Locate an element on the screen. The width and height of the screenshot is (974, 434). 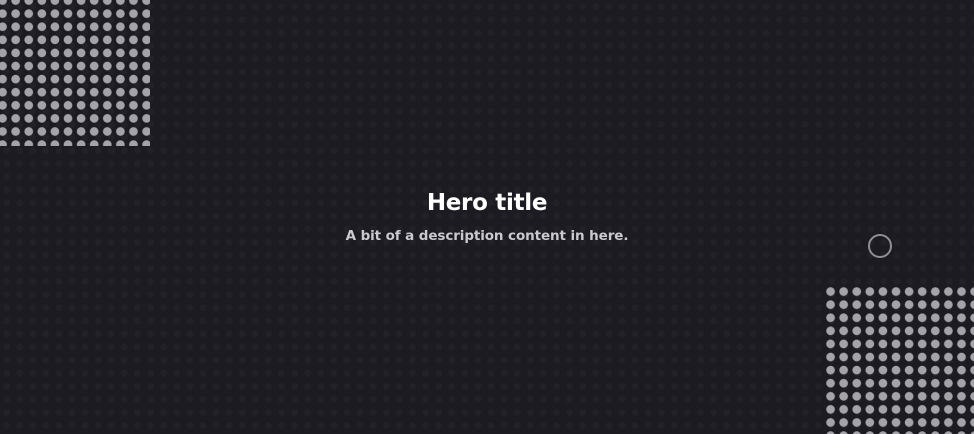
dot-pattern-top-left is located at coordinates (75, 73).